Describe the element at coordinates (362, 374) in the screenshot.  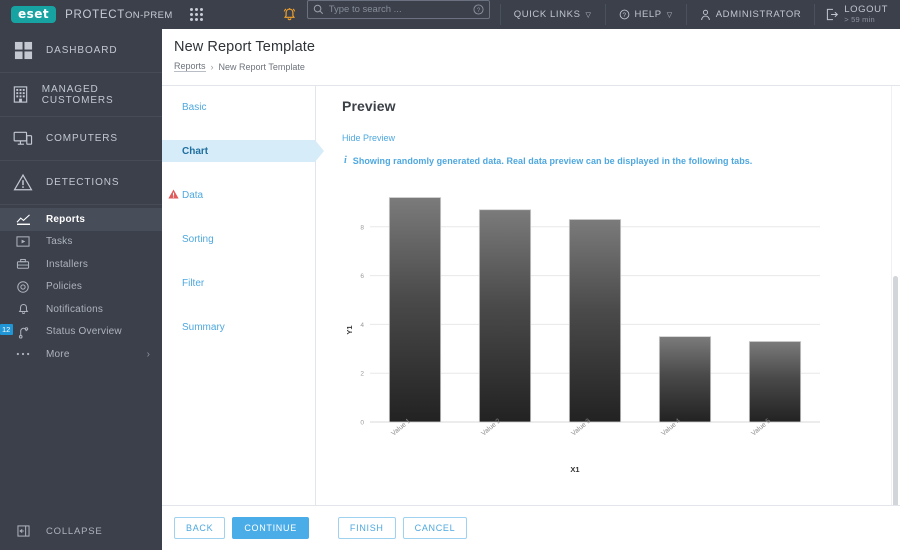
I see `svg-text: 2` at that location.